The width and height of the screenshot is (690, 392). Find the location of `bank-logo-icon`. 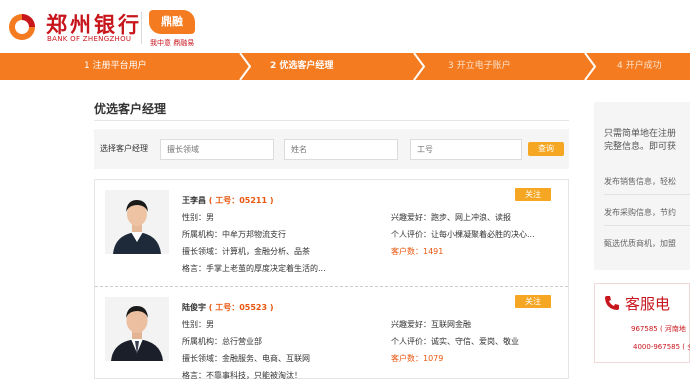

bank-logo-icon is located at coordinates (22, 27).